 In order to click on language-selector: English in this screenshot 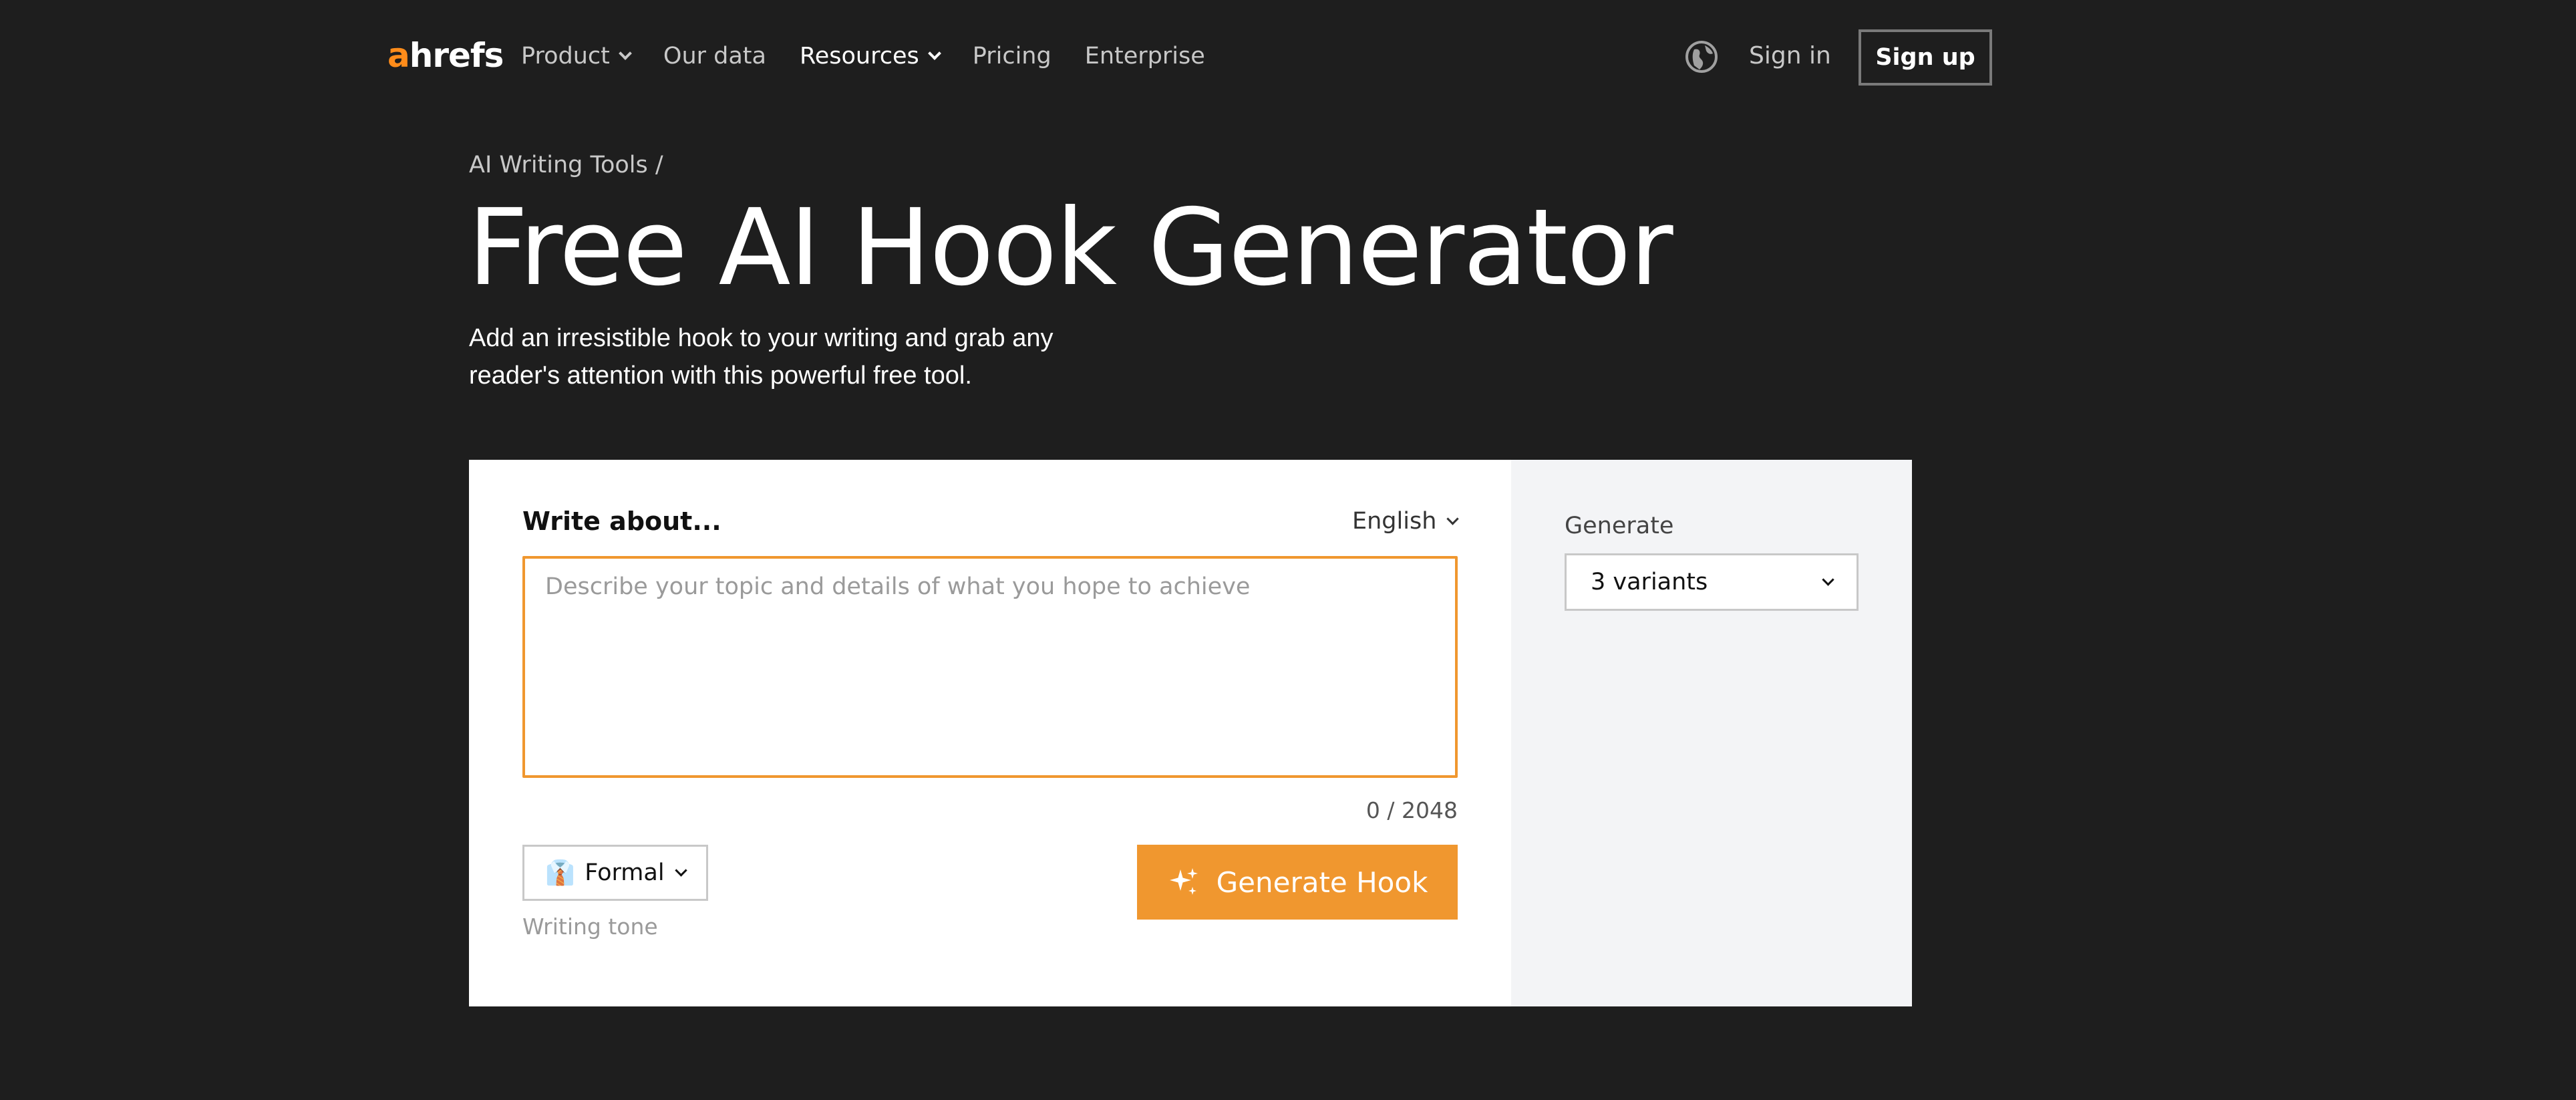, I will do `click(1406, 521)`.